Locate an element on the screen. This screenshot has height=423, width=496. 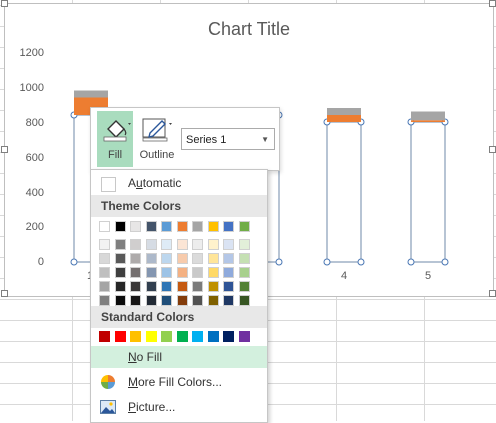
series-select-value: Series 1 is located at coordinates (206, 140).